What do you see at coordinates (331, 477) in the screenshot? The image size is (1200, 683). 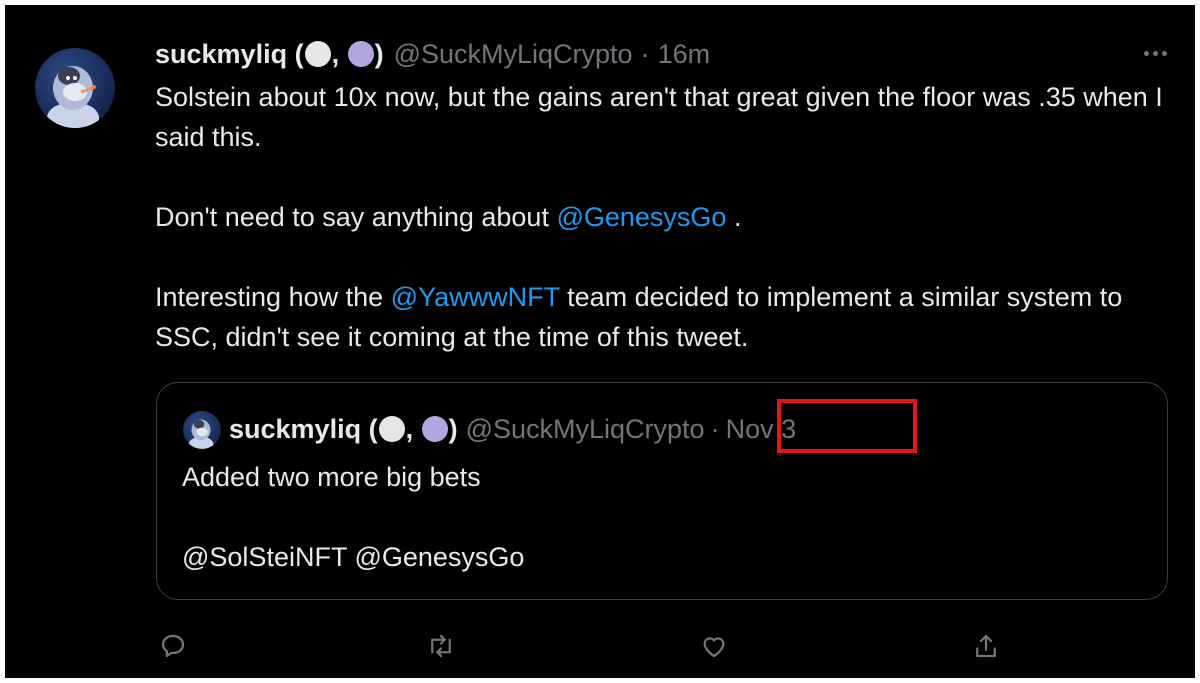 I see `quoted-text-line-1: Added two more big bets` at bounding box center [331, 477].